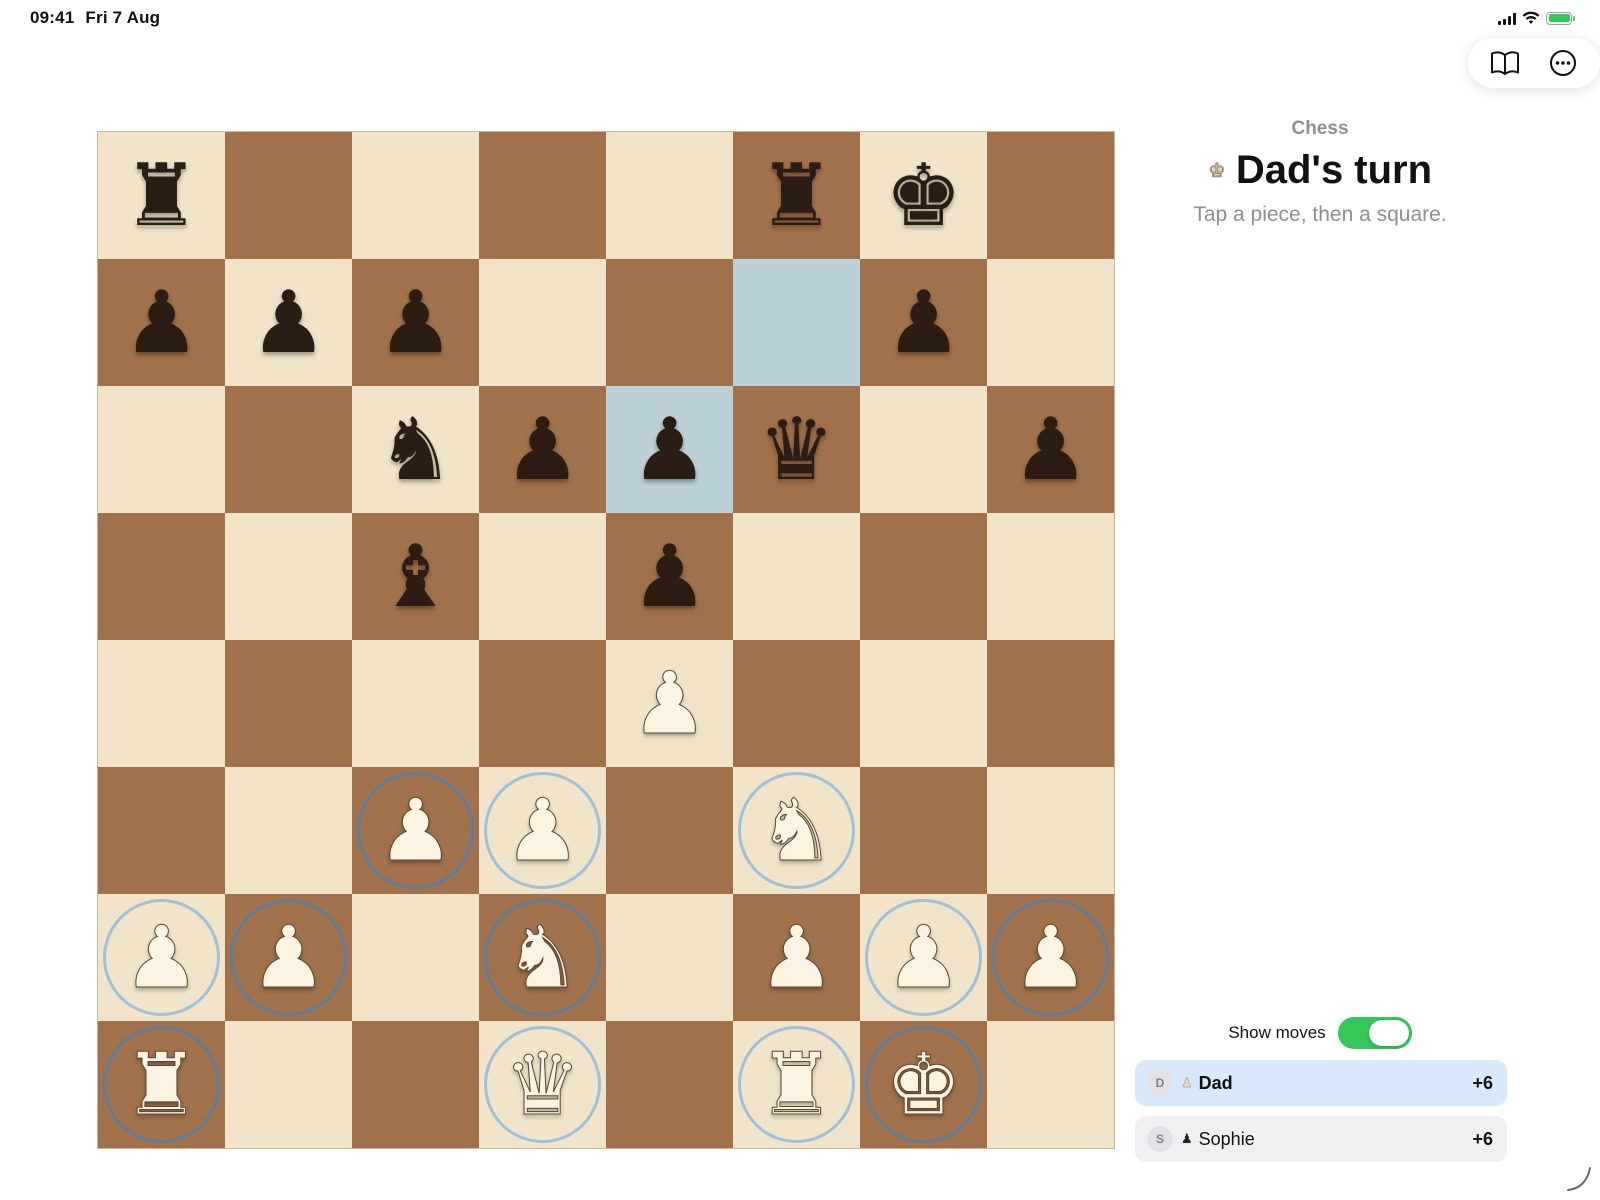 The image size is (1600, 1200). I want to click on black-knight-icon: ♞, so click(415, 450).